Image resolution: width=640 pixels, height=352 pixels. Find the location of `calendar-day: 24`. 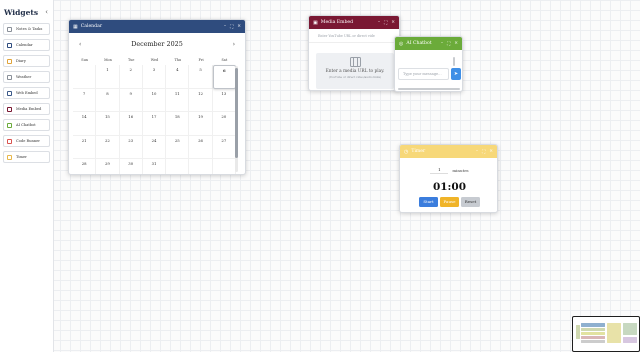

calendar-day: 24 is located at coordinates (154, 147).